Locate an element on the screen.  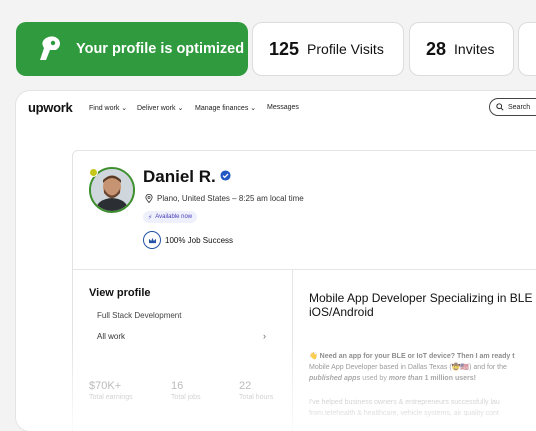
column-divider is located at coordinates (292, 350).